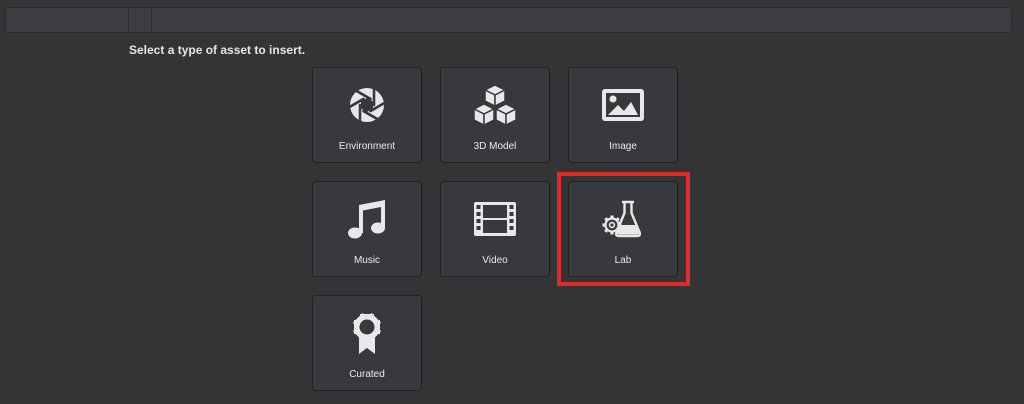 The image size is (1024, 404). I want to click on asset-tile-label: Music, so click(367, 260).